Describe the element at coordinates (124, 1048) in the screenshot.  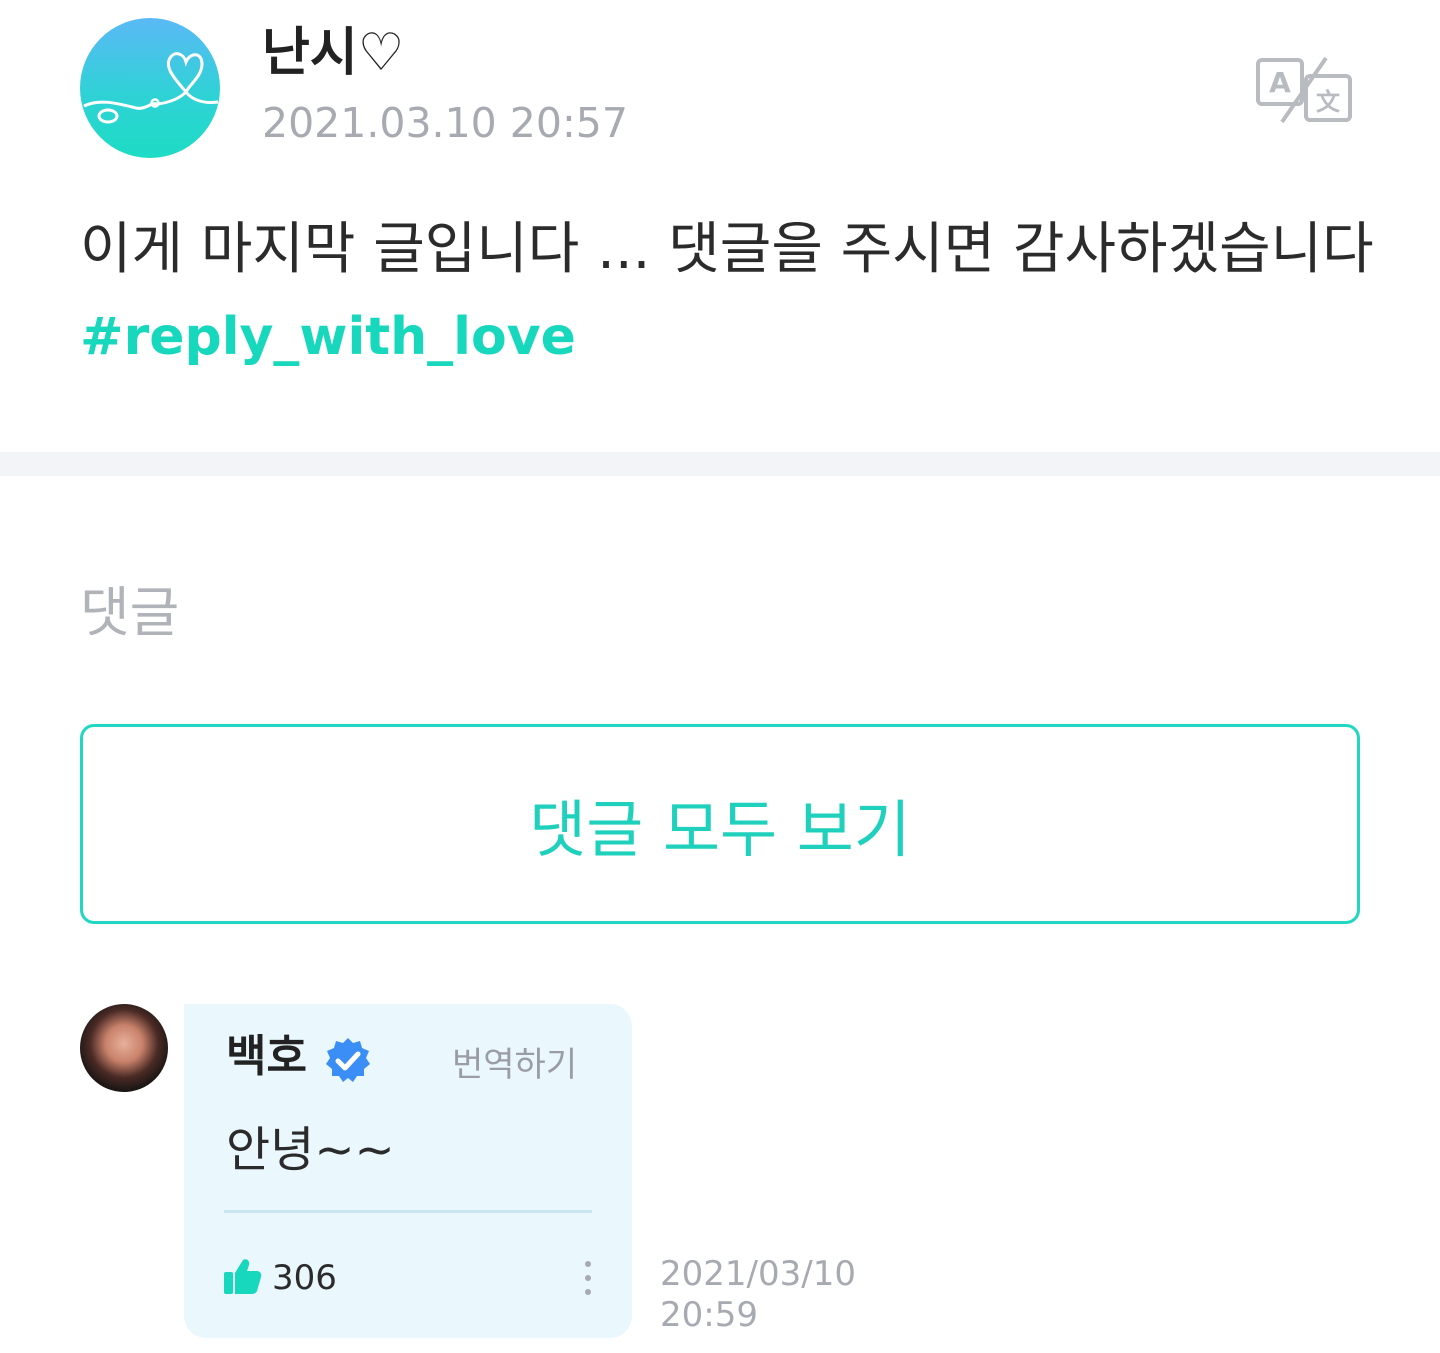
I see `commenter-avatar` at that location.